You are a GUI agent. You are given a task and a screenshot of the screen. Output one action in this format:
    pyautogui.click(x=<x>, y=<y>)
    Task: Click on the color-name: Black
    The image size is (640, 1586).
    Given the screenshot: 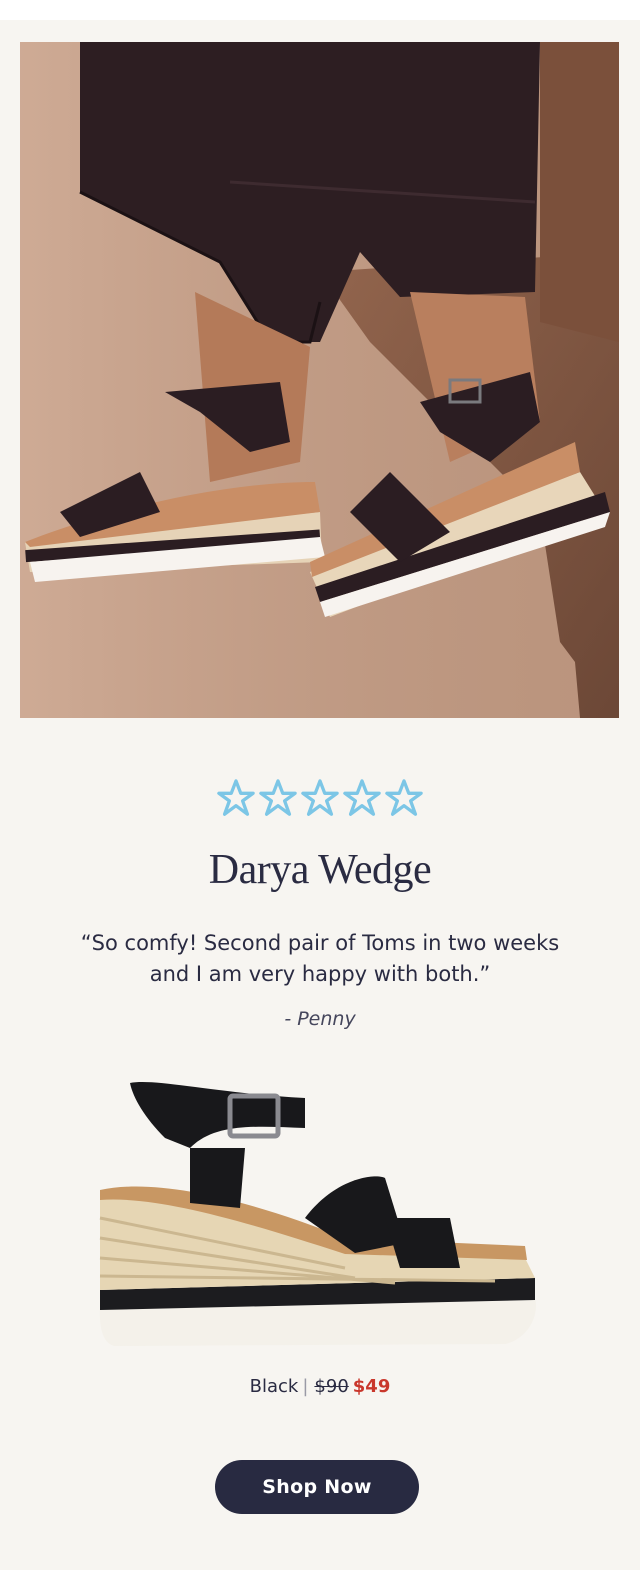 What is the action you would take?
    pyautogui.click(x=274, y=1386)
    